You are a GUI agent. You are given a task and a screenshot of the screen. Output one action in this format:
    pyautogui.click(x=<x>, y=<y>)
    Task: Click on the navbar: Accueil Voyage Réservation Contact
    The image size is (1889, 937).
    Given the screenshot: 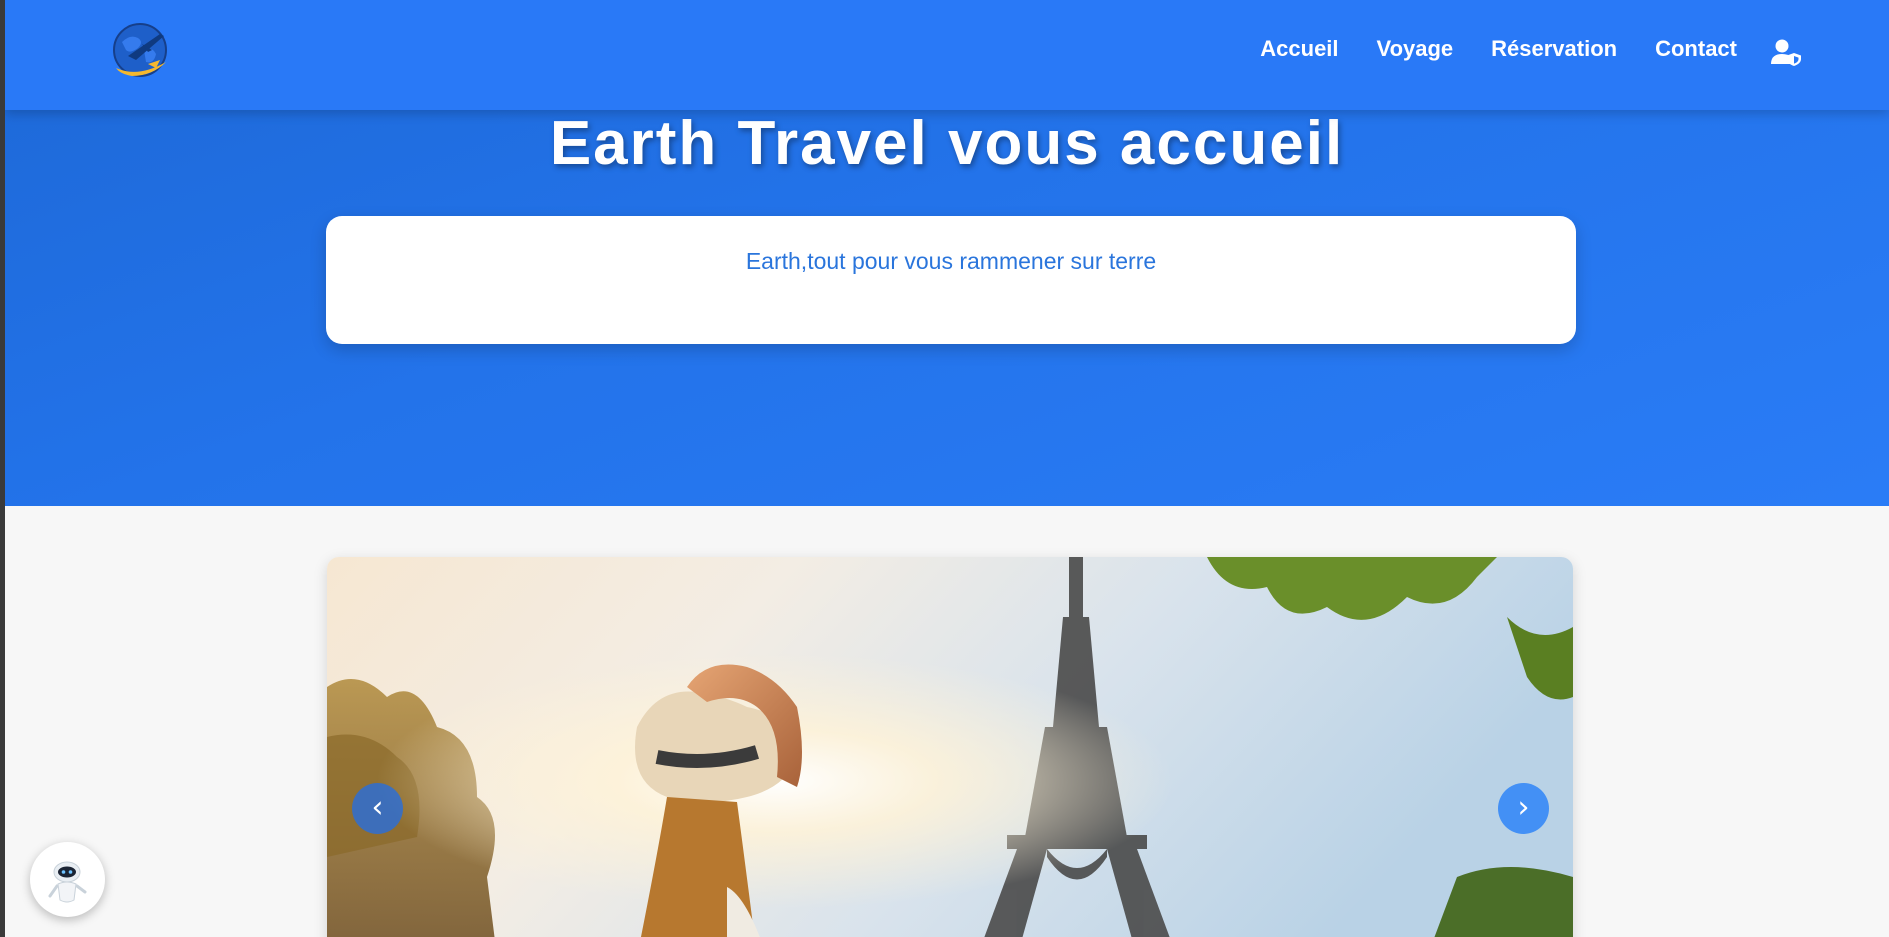 What is the action you would take?
    pyautogui.click(x=947, y=55)
    